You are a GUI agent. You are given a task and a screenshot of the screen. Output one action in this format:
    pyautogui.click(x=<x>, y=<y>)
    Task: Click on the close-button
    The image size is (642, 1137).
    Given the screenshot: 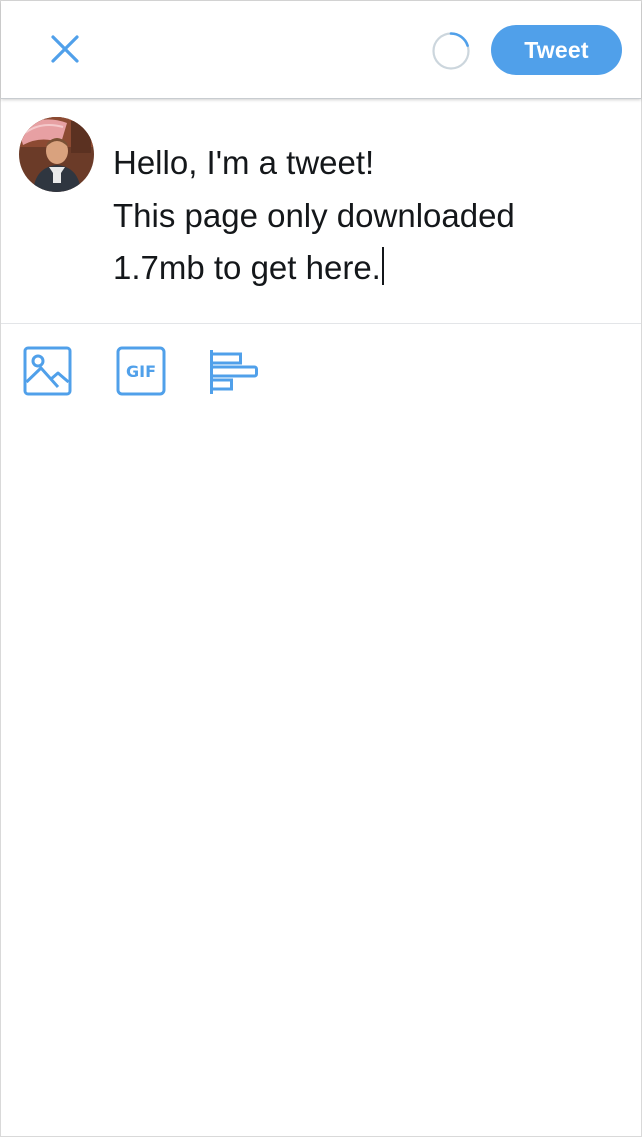 What is the action you would take?
    pyautogui.click(x=65, y=49)
    